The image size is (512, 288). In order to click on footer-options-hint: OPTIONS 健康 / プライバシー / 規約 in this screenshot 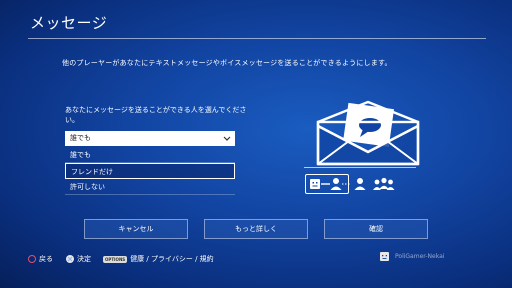, I will do `click(158, 259)`.